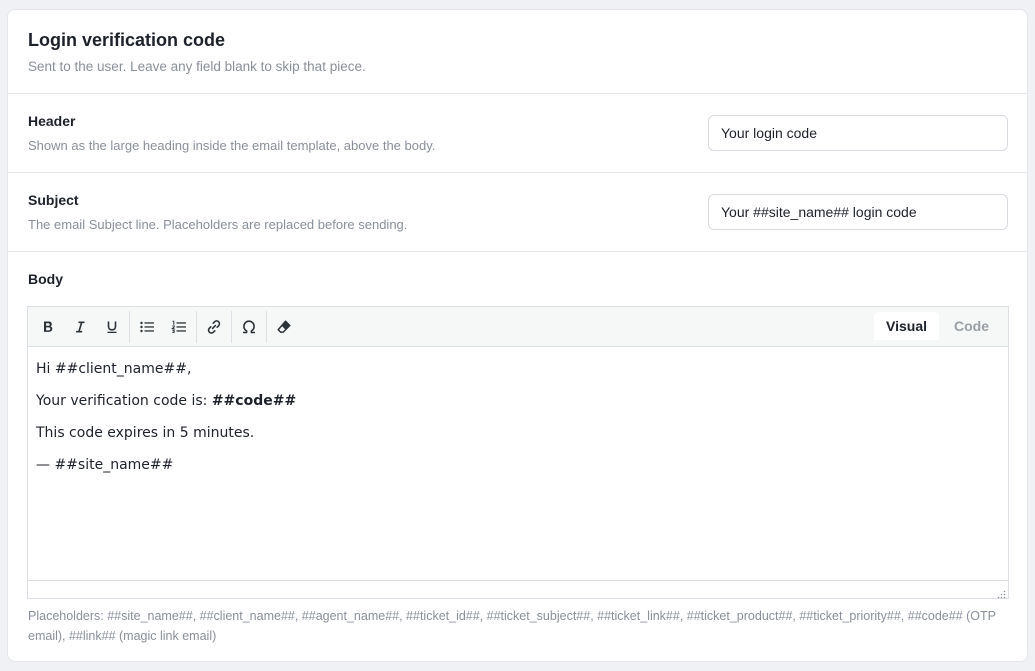 This screenshot has width=1035, height=671. What do you see at coordinates (124, 401) in the screenshot?
I see `body-line-code-prefix: Your verification code is:` at bounding box center [124, 401].